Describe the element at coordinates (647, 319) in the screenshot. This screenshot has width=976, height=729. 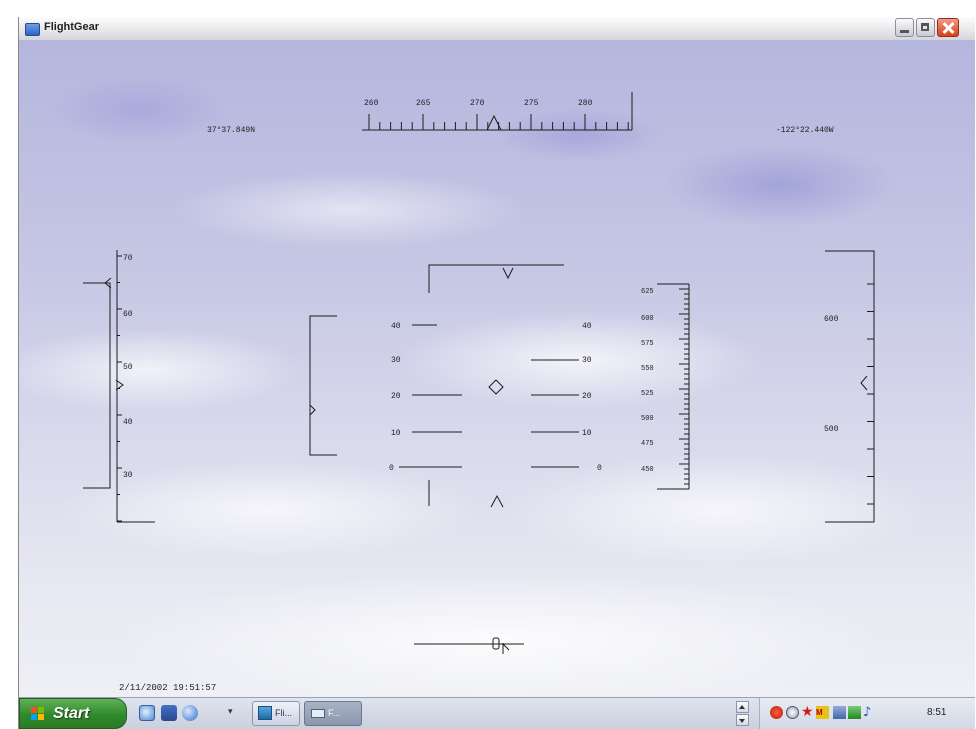
I see `speed-label: 600` at that location.